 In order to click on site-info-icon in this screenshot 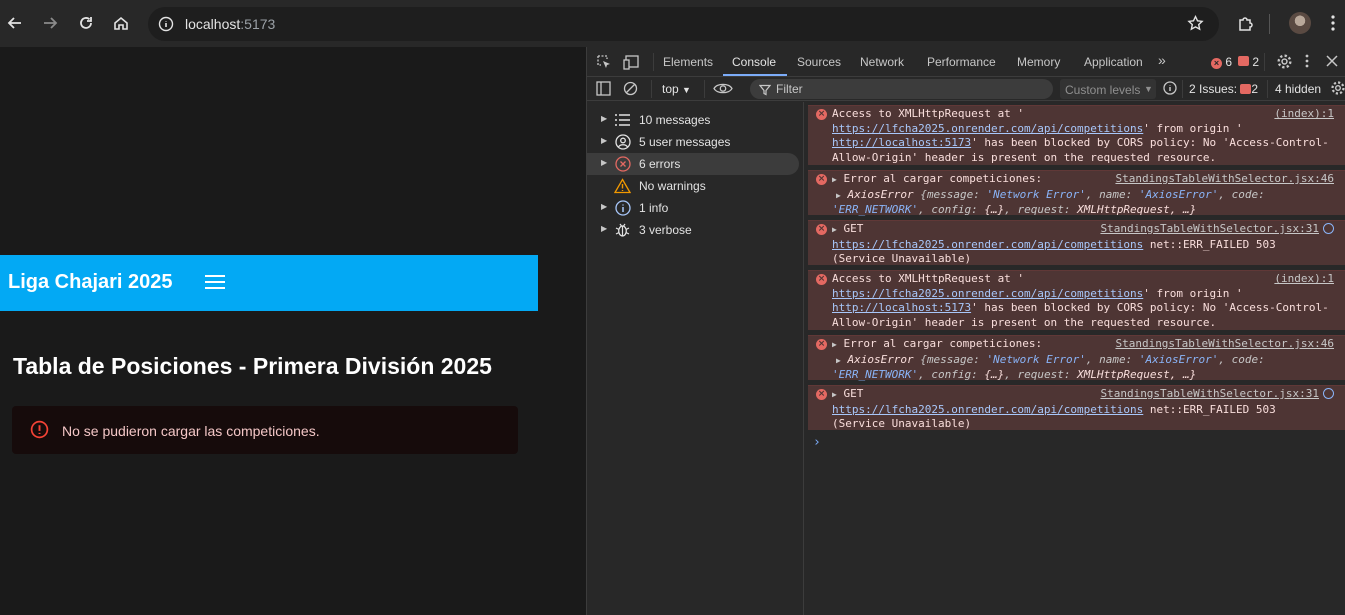, I will do `click(166, 26)`.